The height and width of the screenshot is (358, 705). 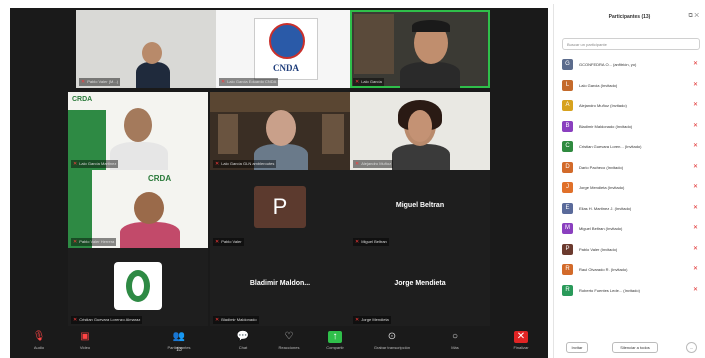 I want to click on cnda-logo: CNDA, so click(x=286, y=49).